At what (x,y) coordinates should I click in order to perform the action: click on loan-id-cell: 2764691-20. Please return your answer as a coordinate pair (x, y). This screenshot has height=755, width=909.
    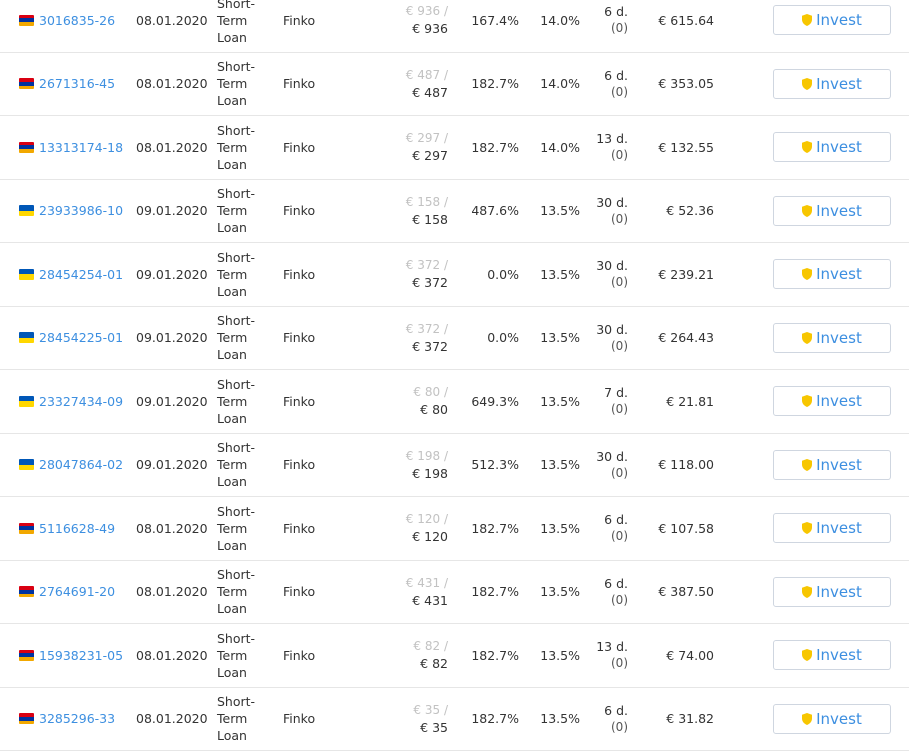
    Looking at the image, I should click on (74, 592).